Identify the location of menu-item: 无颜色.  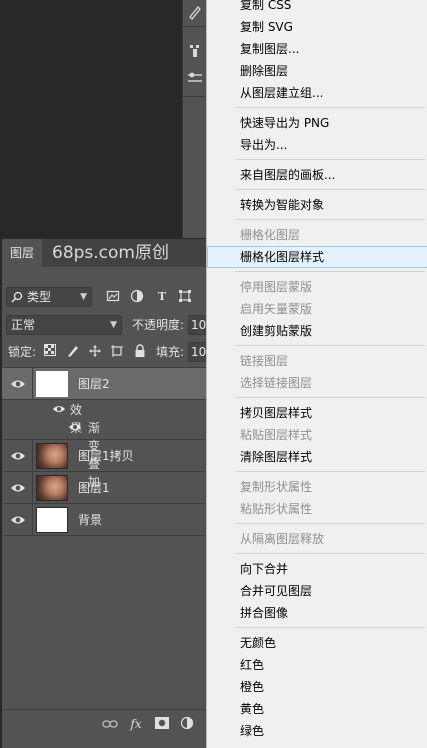
(317, 643).